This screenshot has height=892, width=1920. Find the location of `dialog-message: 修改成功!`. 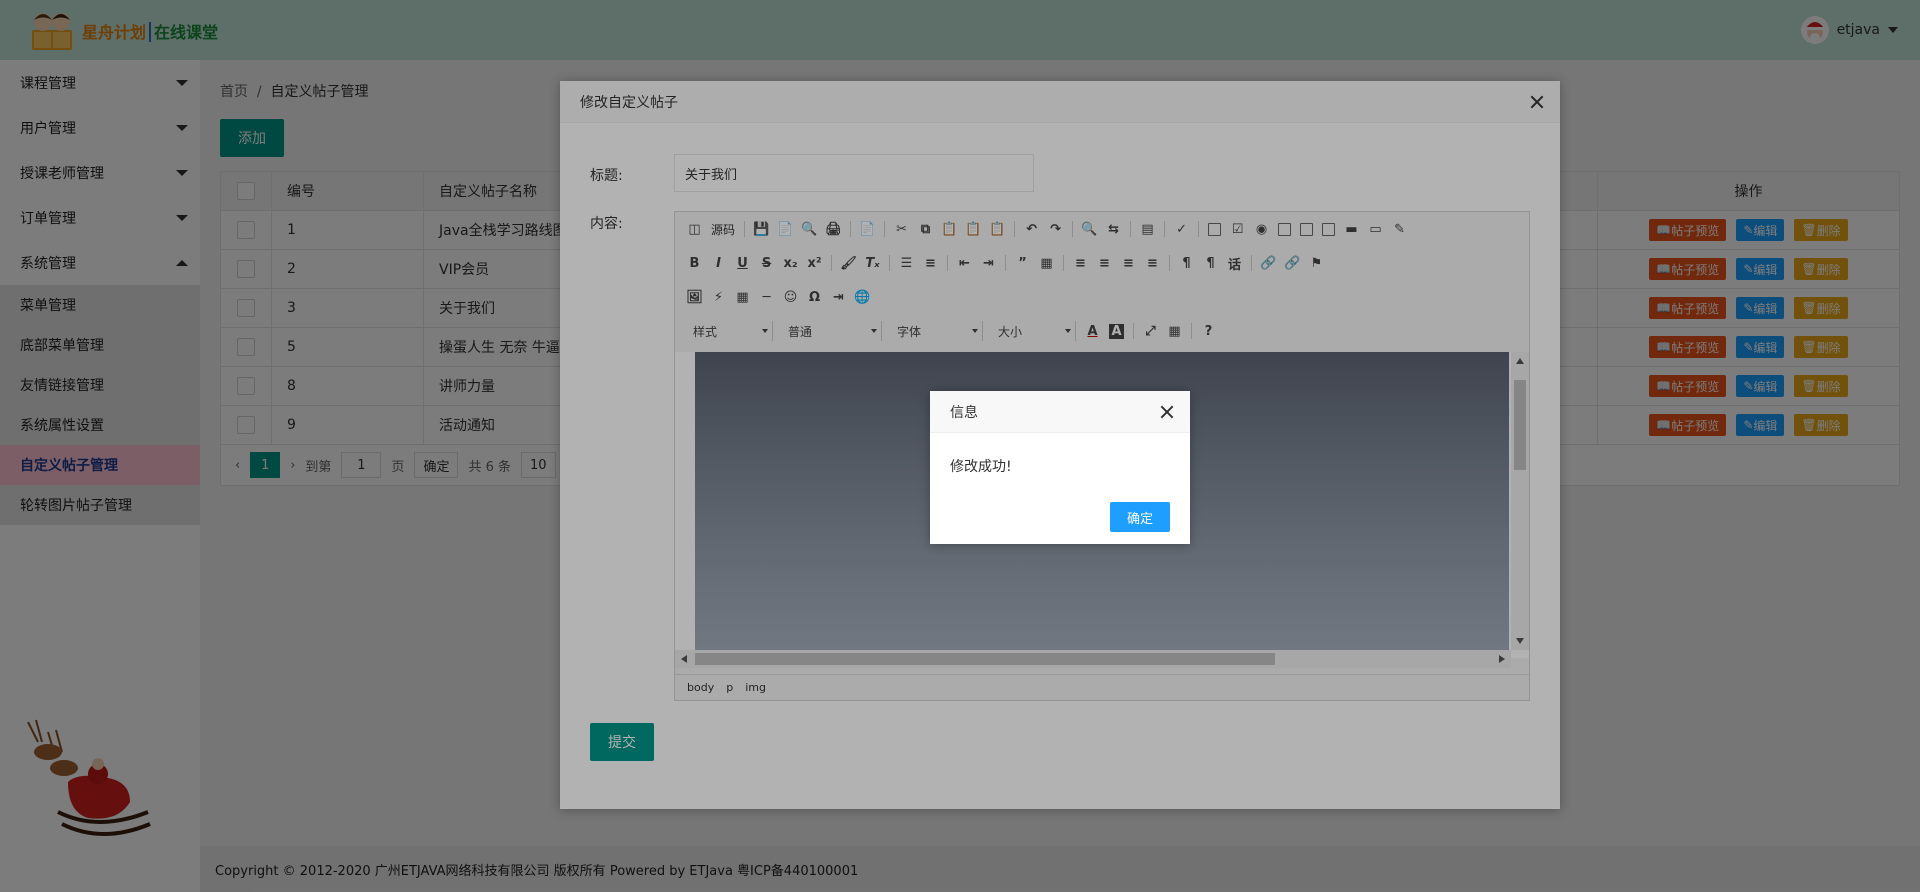

dialog-message: 修改成功! is located at coordinates (981, 467).